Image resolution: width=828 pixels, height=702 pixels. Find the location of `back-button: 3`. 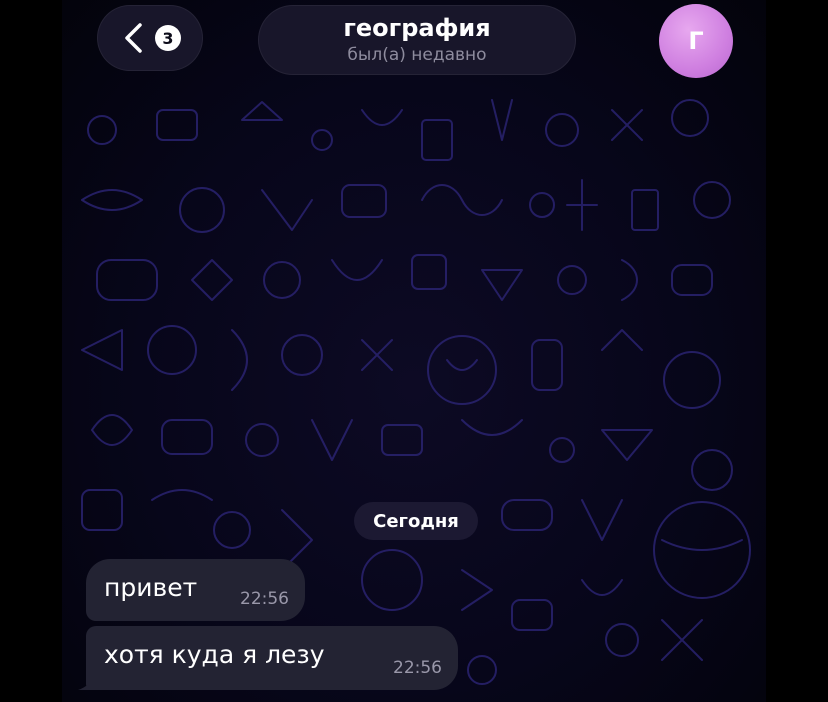

back-button: 3 is located at coordinates (150, 38).